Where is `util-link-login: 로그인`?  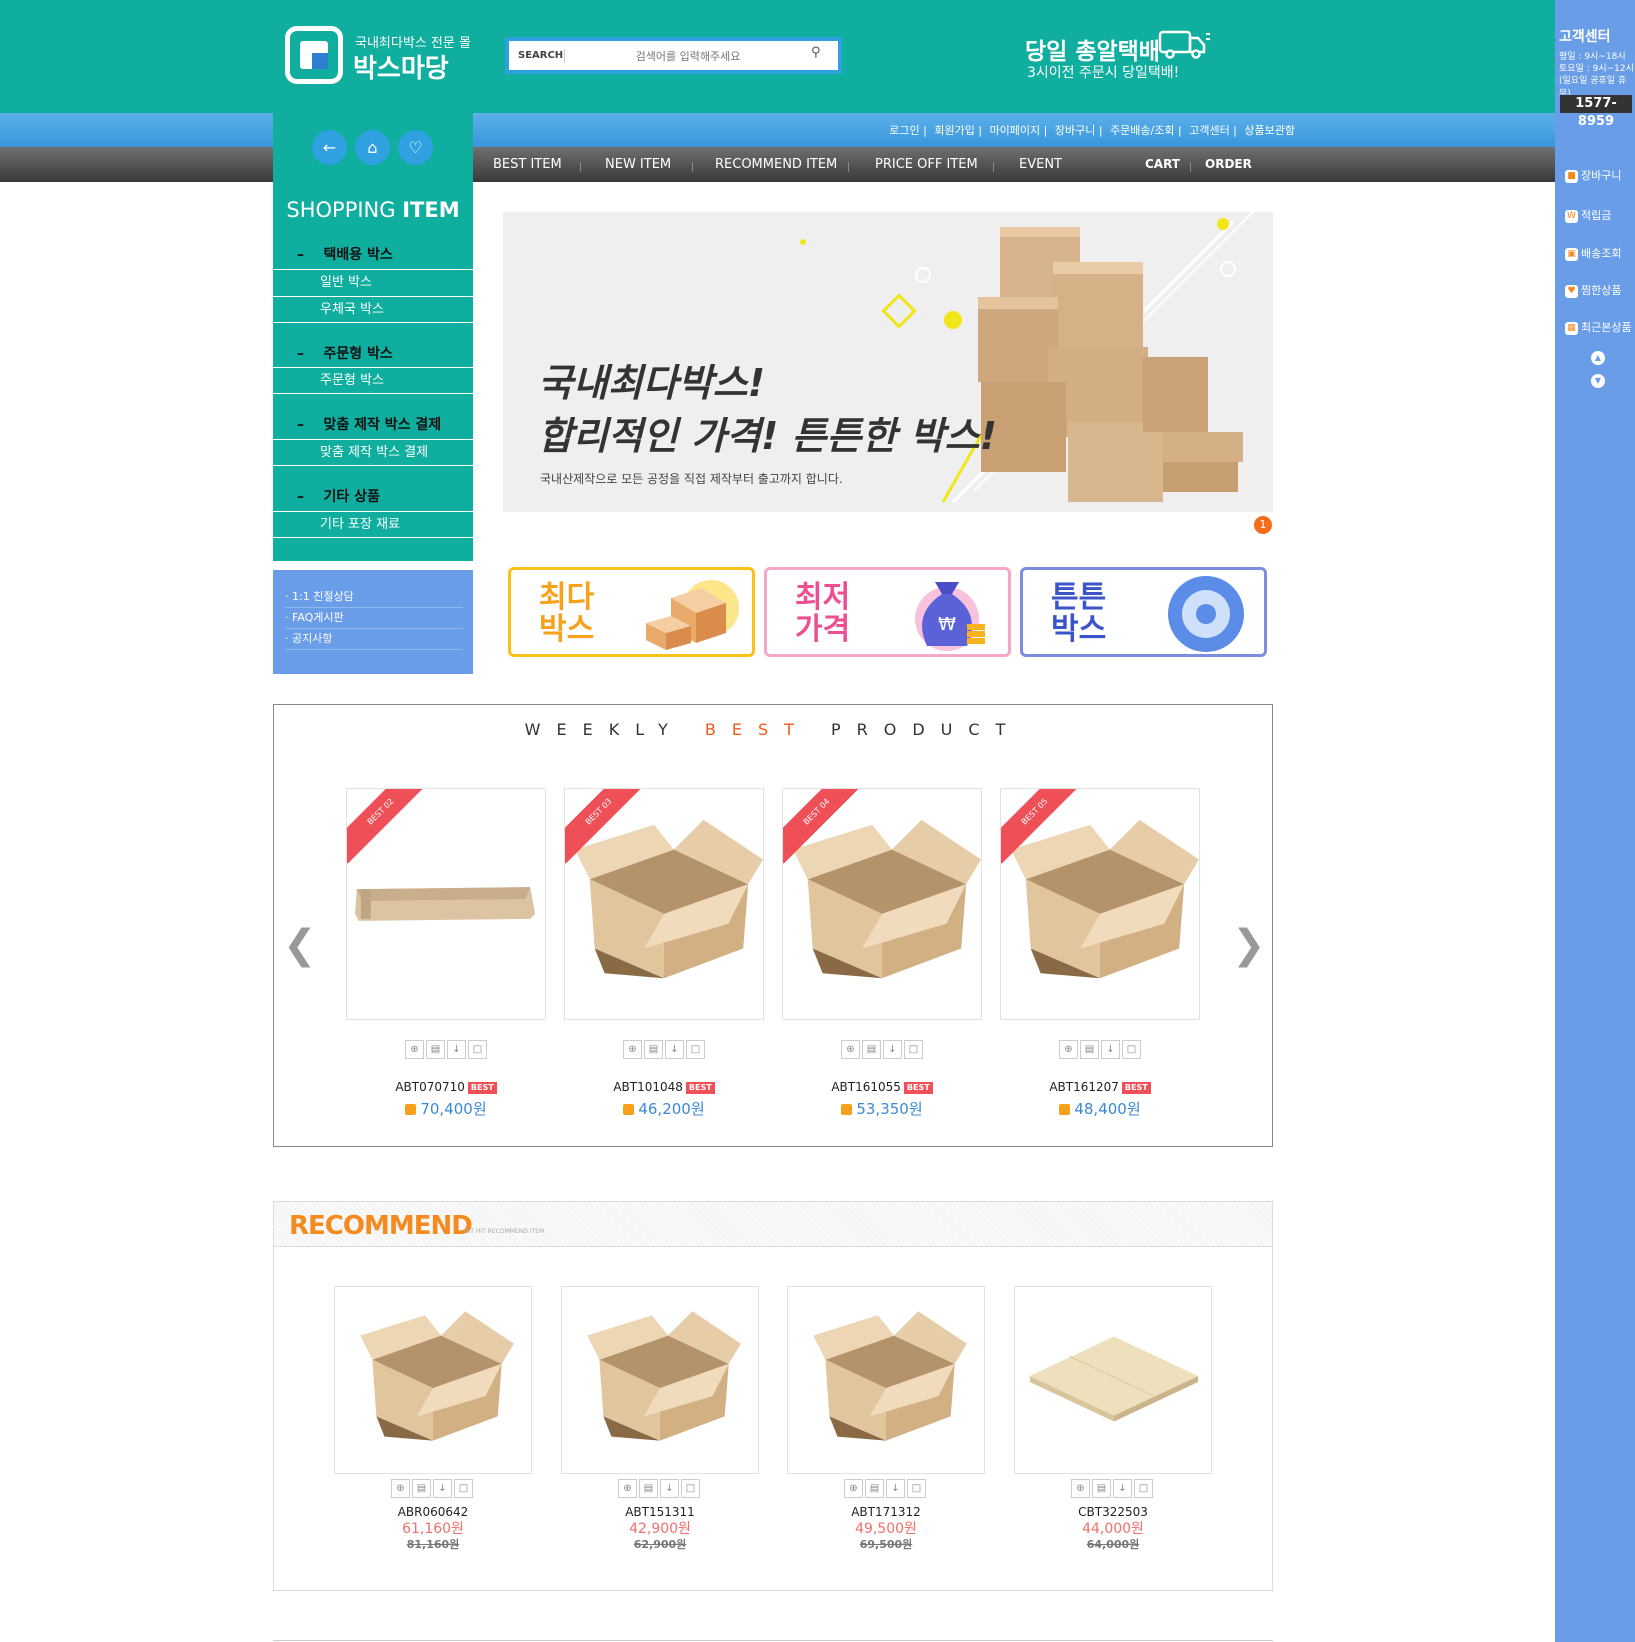
util-link-login: 로그인 is located at coordinates (904, 130).